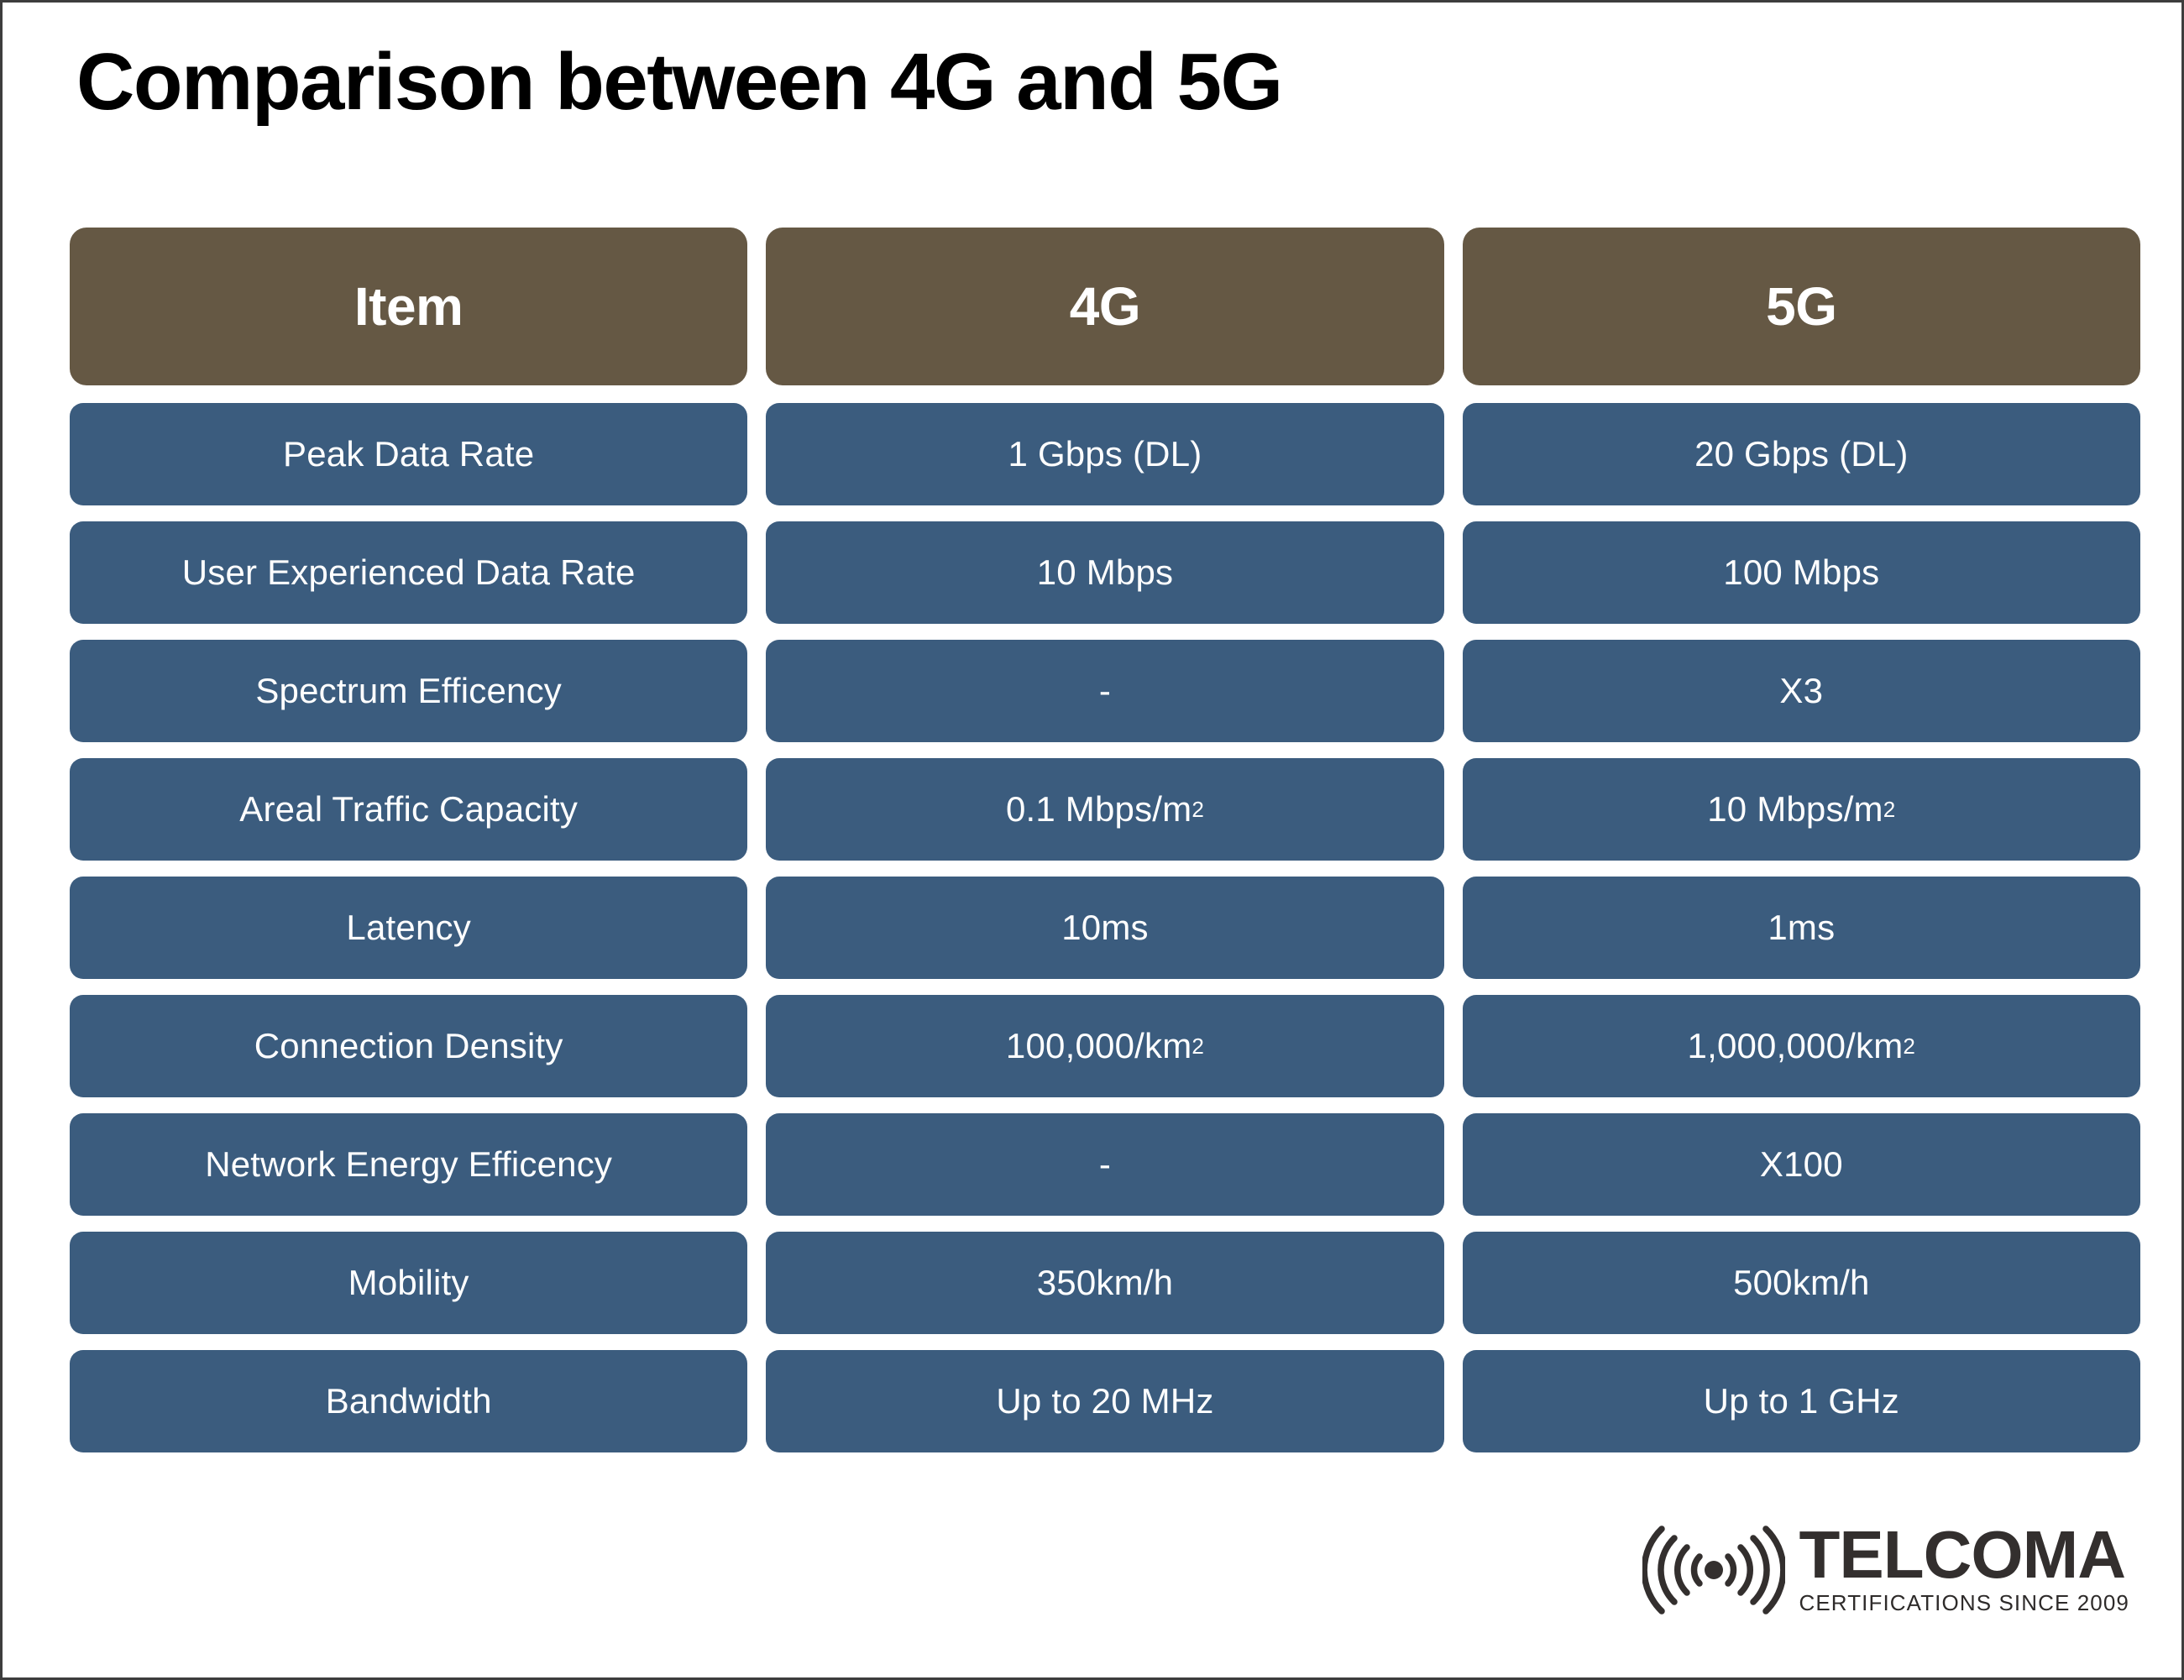  I want to click on value-cell-5g-text: 1,000,000/km, so click(1795, 1045).